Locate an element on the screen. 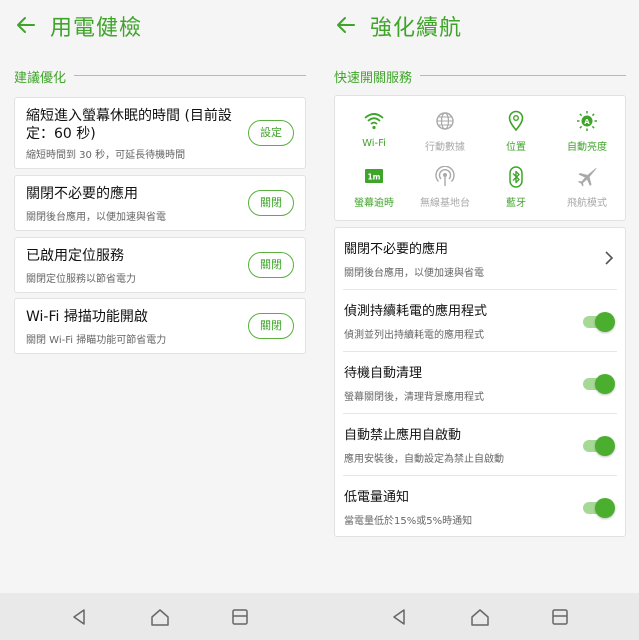  card-desc: 關閉 Wi-Fi 掃瞄功能可節省電力 is located at coordinates (96, 340).